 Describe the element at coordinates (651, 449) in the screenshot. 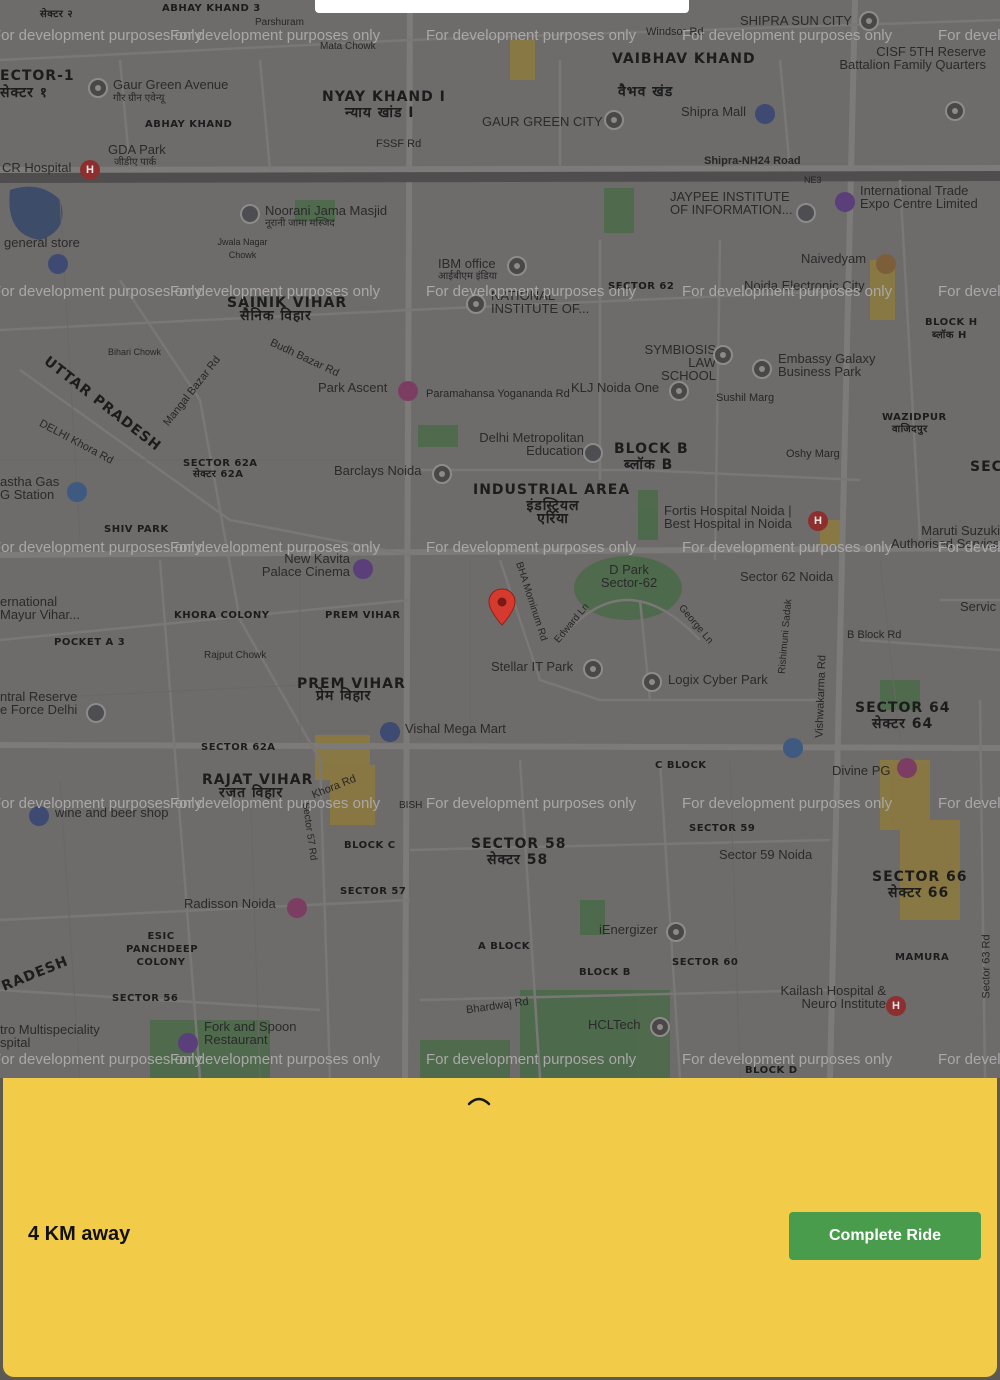

I see `map-label: BLOCK B` at that location.